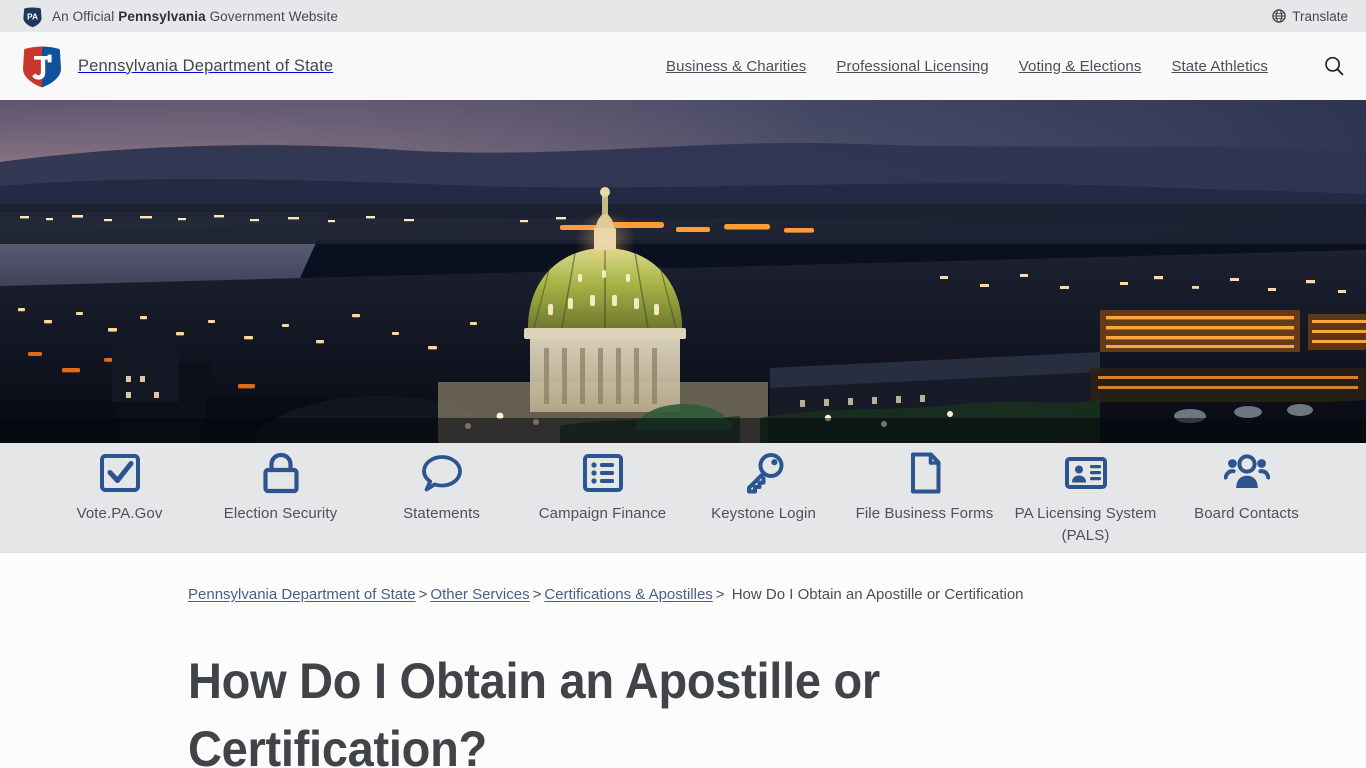 The height and width of the screenshot is (768, 1366). What do you see at coordinates (603, 473) in the screenshot?
I see `list-detail-icon` at bounding box center [603, 473].